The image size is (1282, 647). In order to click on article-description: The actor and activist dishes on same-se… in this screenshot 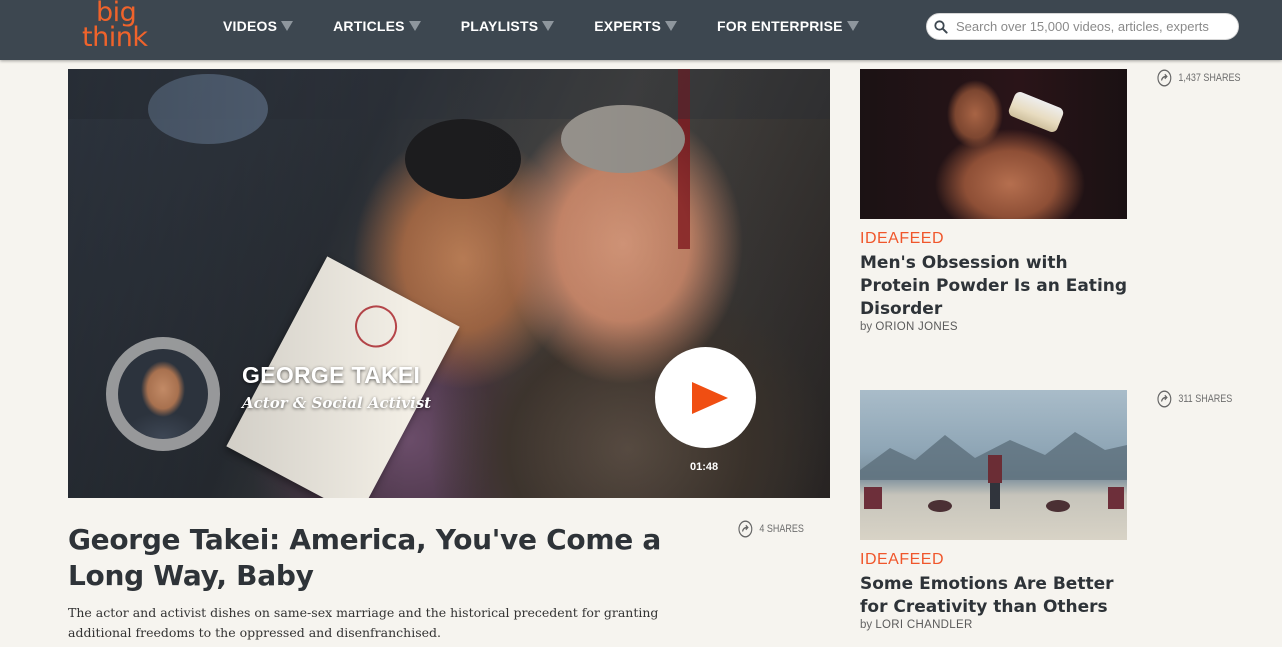, I will do `click(363, 622)`.